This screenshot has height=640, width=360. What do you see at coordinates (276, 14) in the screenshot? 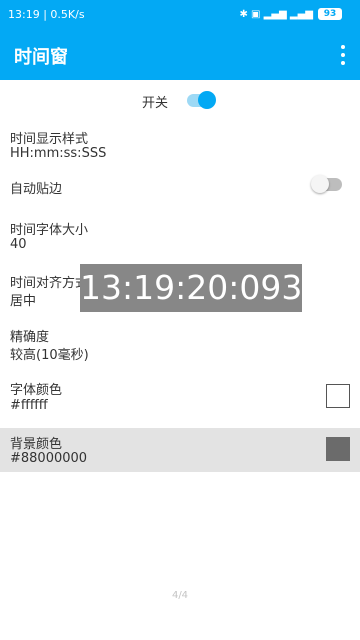
I see `status-indicators: ✱ ▣ ▂▄▆ ▂▄▆` at bounding box center [276, 14].